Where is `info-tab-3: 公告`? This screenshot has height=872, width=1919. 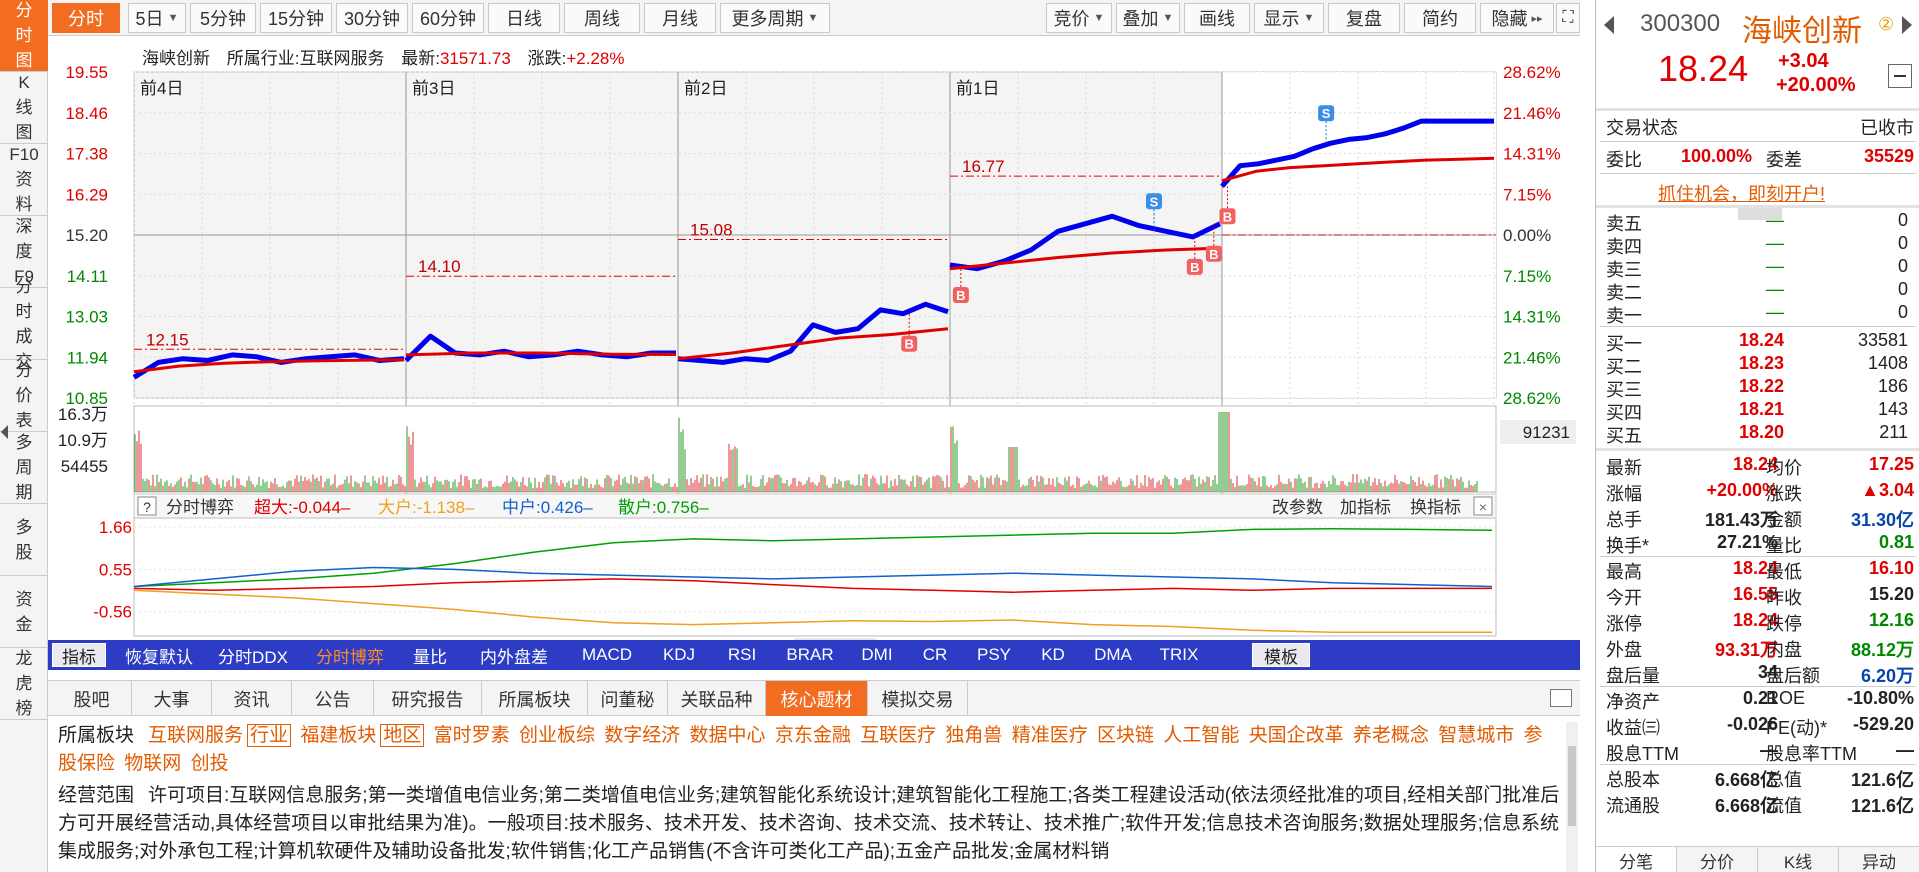 info-tab-3: 公告 is located at coordinates (333, 698).